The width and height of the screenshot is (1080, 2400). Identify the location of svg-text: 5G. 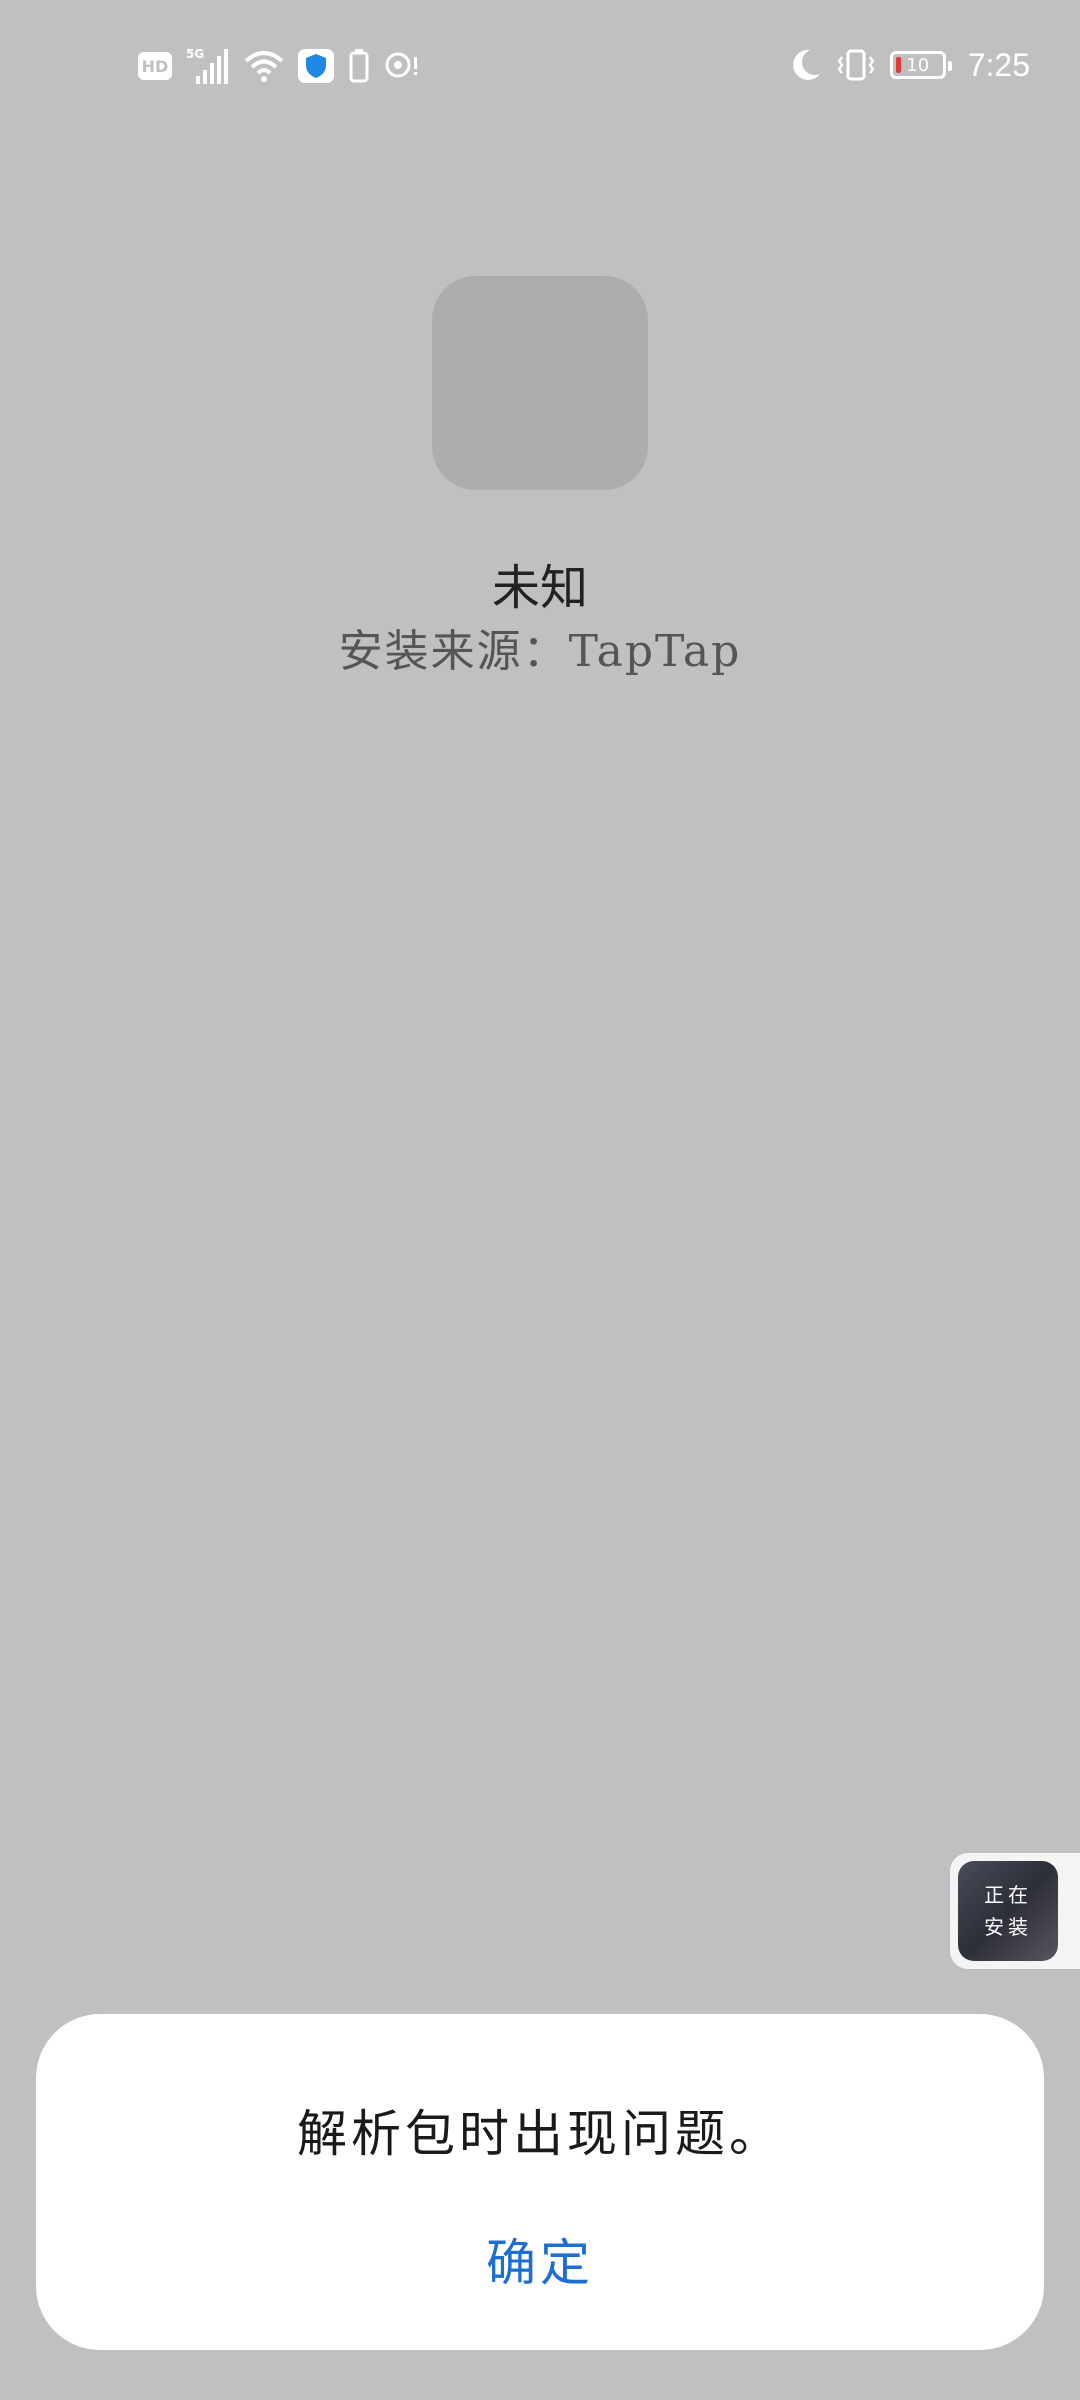
(195, 54).